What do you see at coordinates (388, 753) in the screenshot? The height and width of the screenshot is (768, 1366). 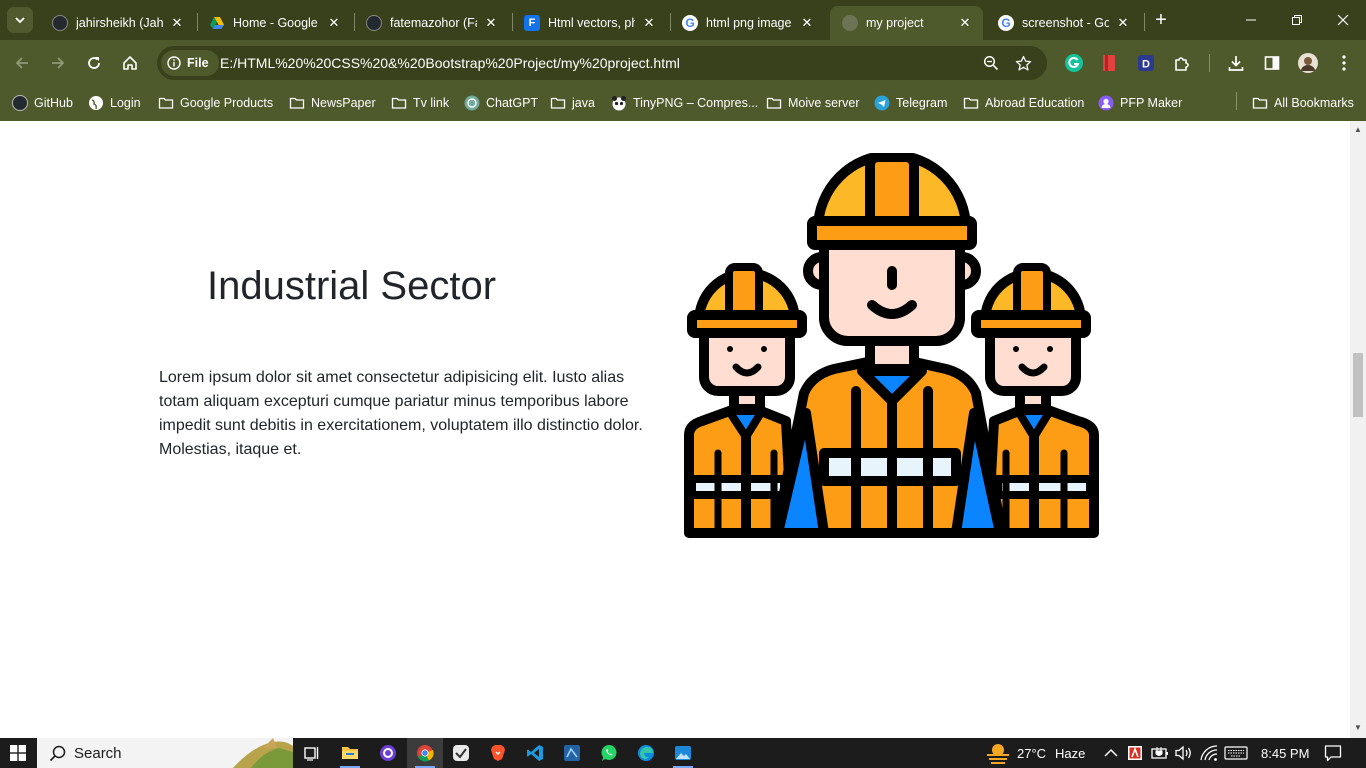 I see `taskbar-app-purple` at bounding box center [388, 753].